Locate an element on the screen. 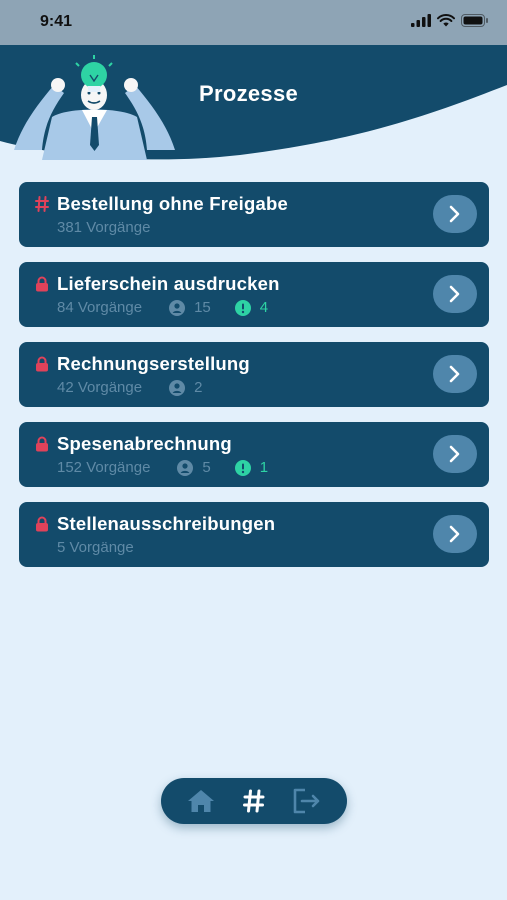  process-meta: 5 Vorgänge is located at coordinates (109, 547).